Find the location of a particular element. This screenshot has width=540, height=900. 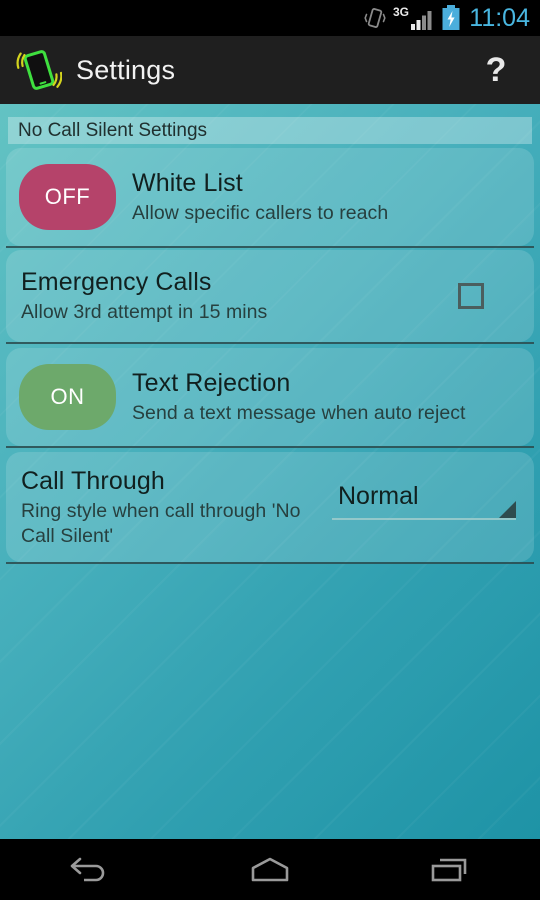

text-rejection-title: Text Rejection is located at coordinates (211, 383).